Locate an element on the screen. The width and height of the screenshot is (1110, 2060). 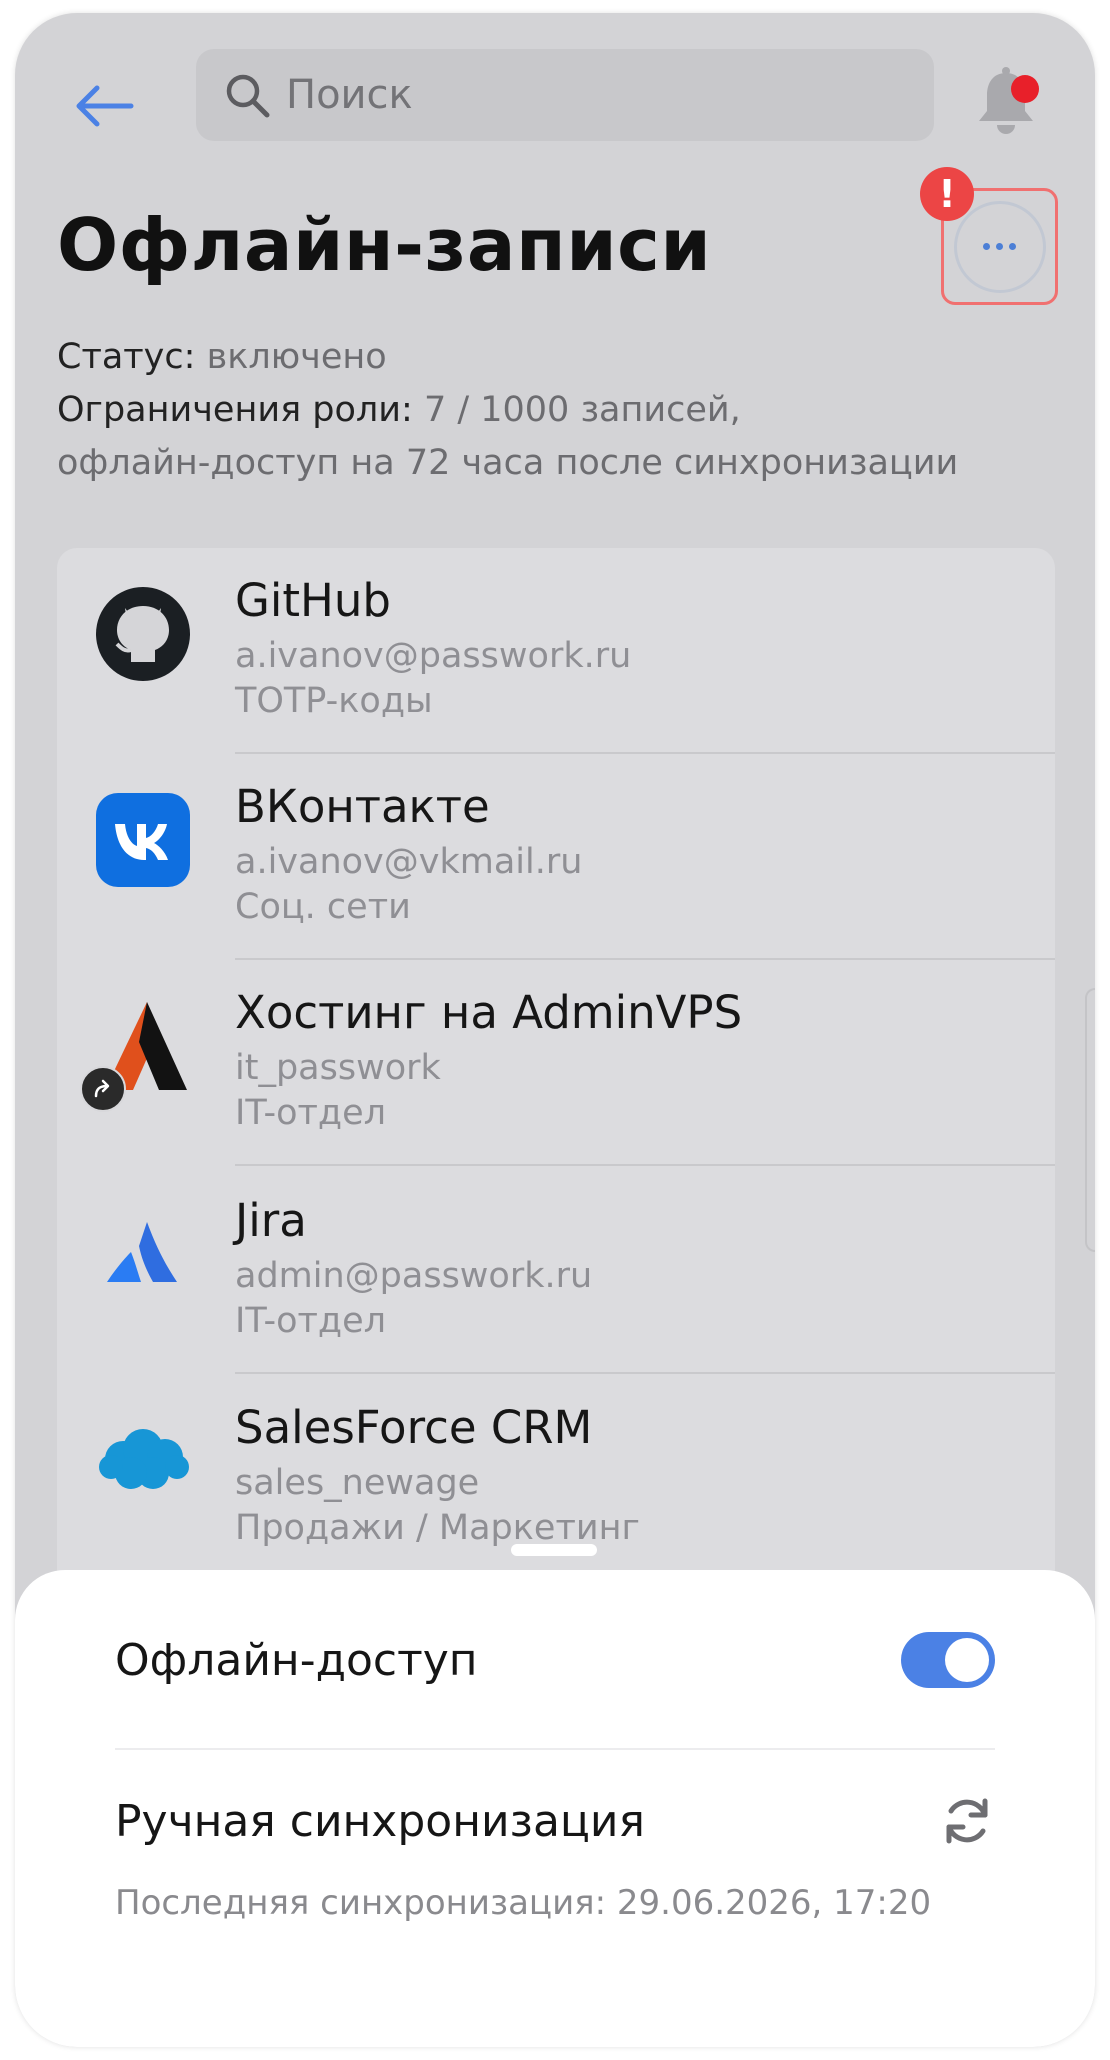
item-folder: Соц. сети is located at coordinates (323, 907).